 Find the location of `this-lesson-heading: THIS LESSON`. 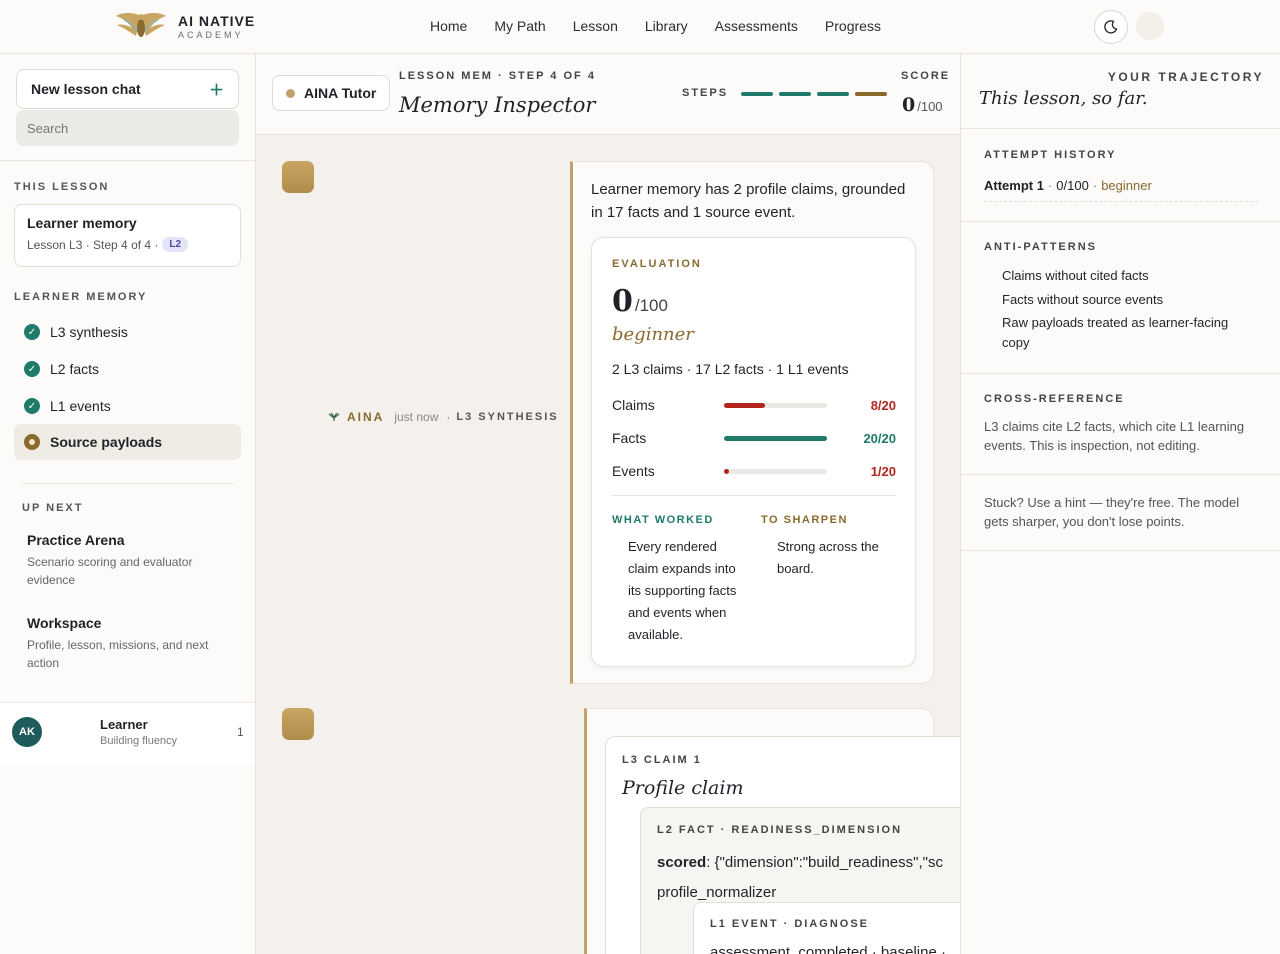

this-lesson-heading: THIS LESSON is located at coordinates (62, 187).